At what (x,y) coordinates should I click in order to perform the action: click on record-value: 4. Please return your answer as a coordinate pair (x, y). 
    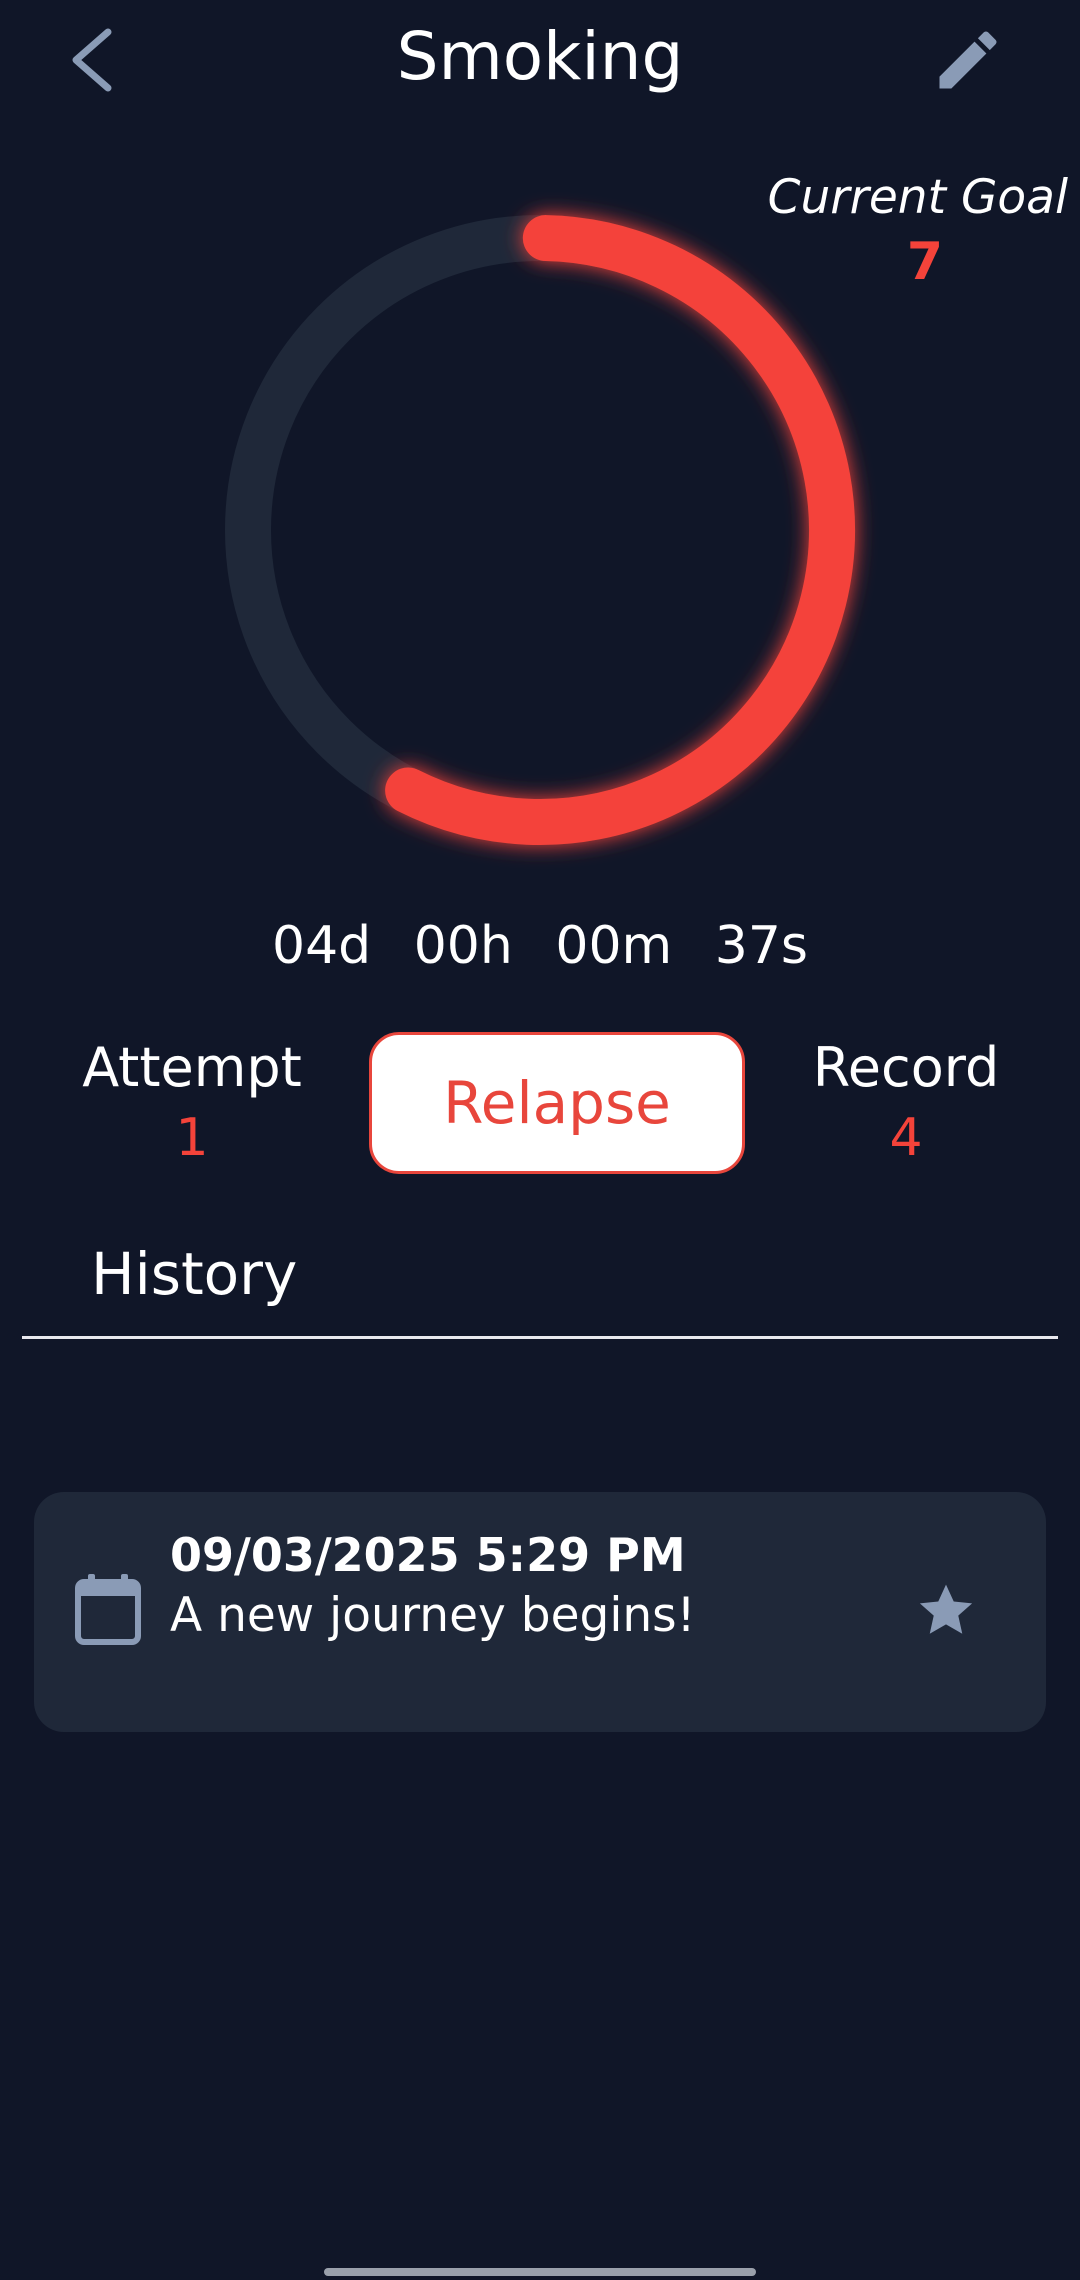
    Looking at the image, I should click on (906, 1138).